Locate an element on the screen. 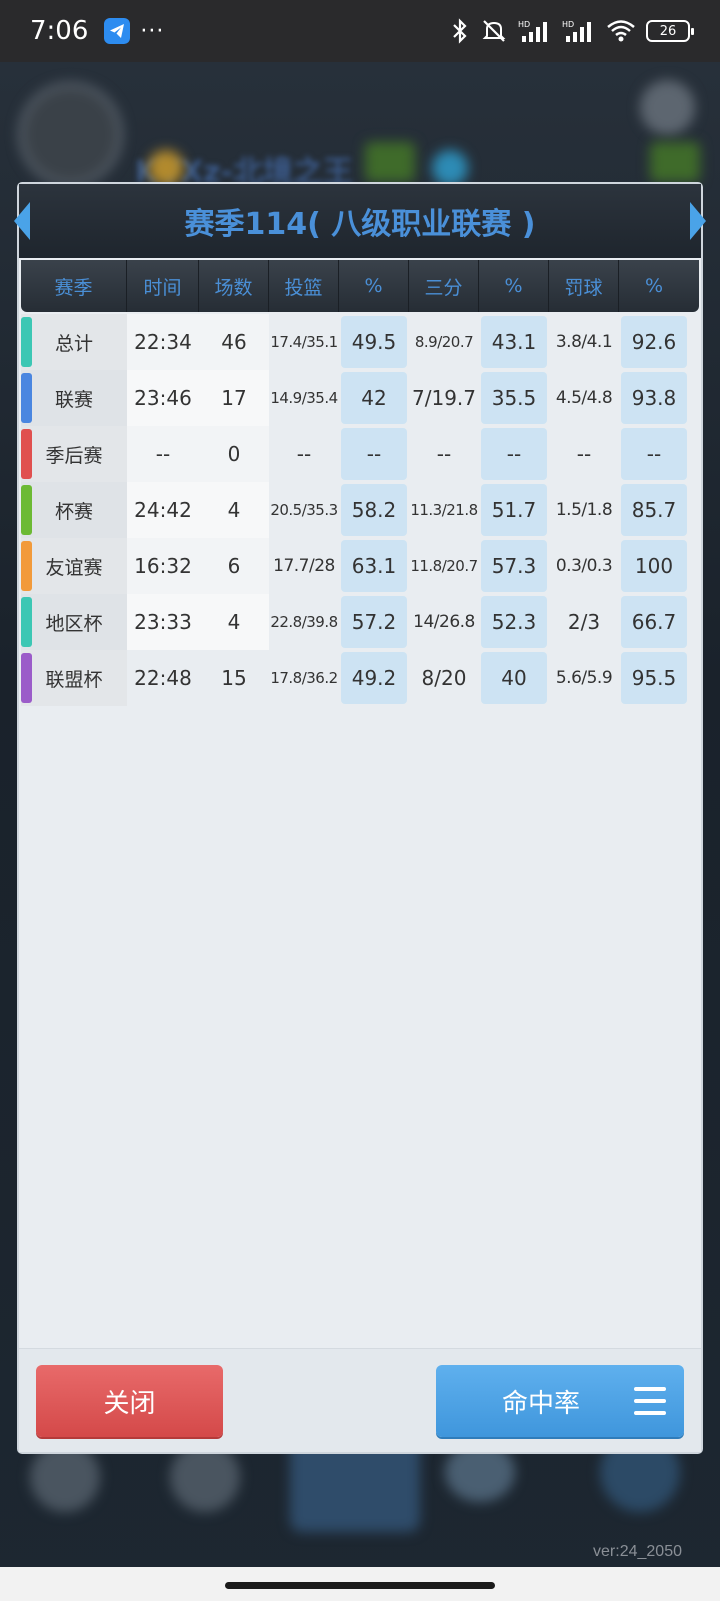 Image resolution: width=720 pixels, height=1601 pixels. row-ft-pct-value: 92.6 is located at coordinates (654, 342).